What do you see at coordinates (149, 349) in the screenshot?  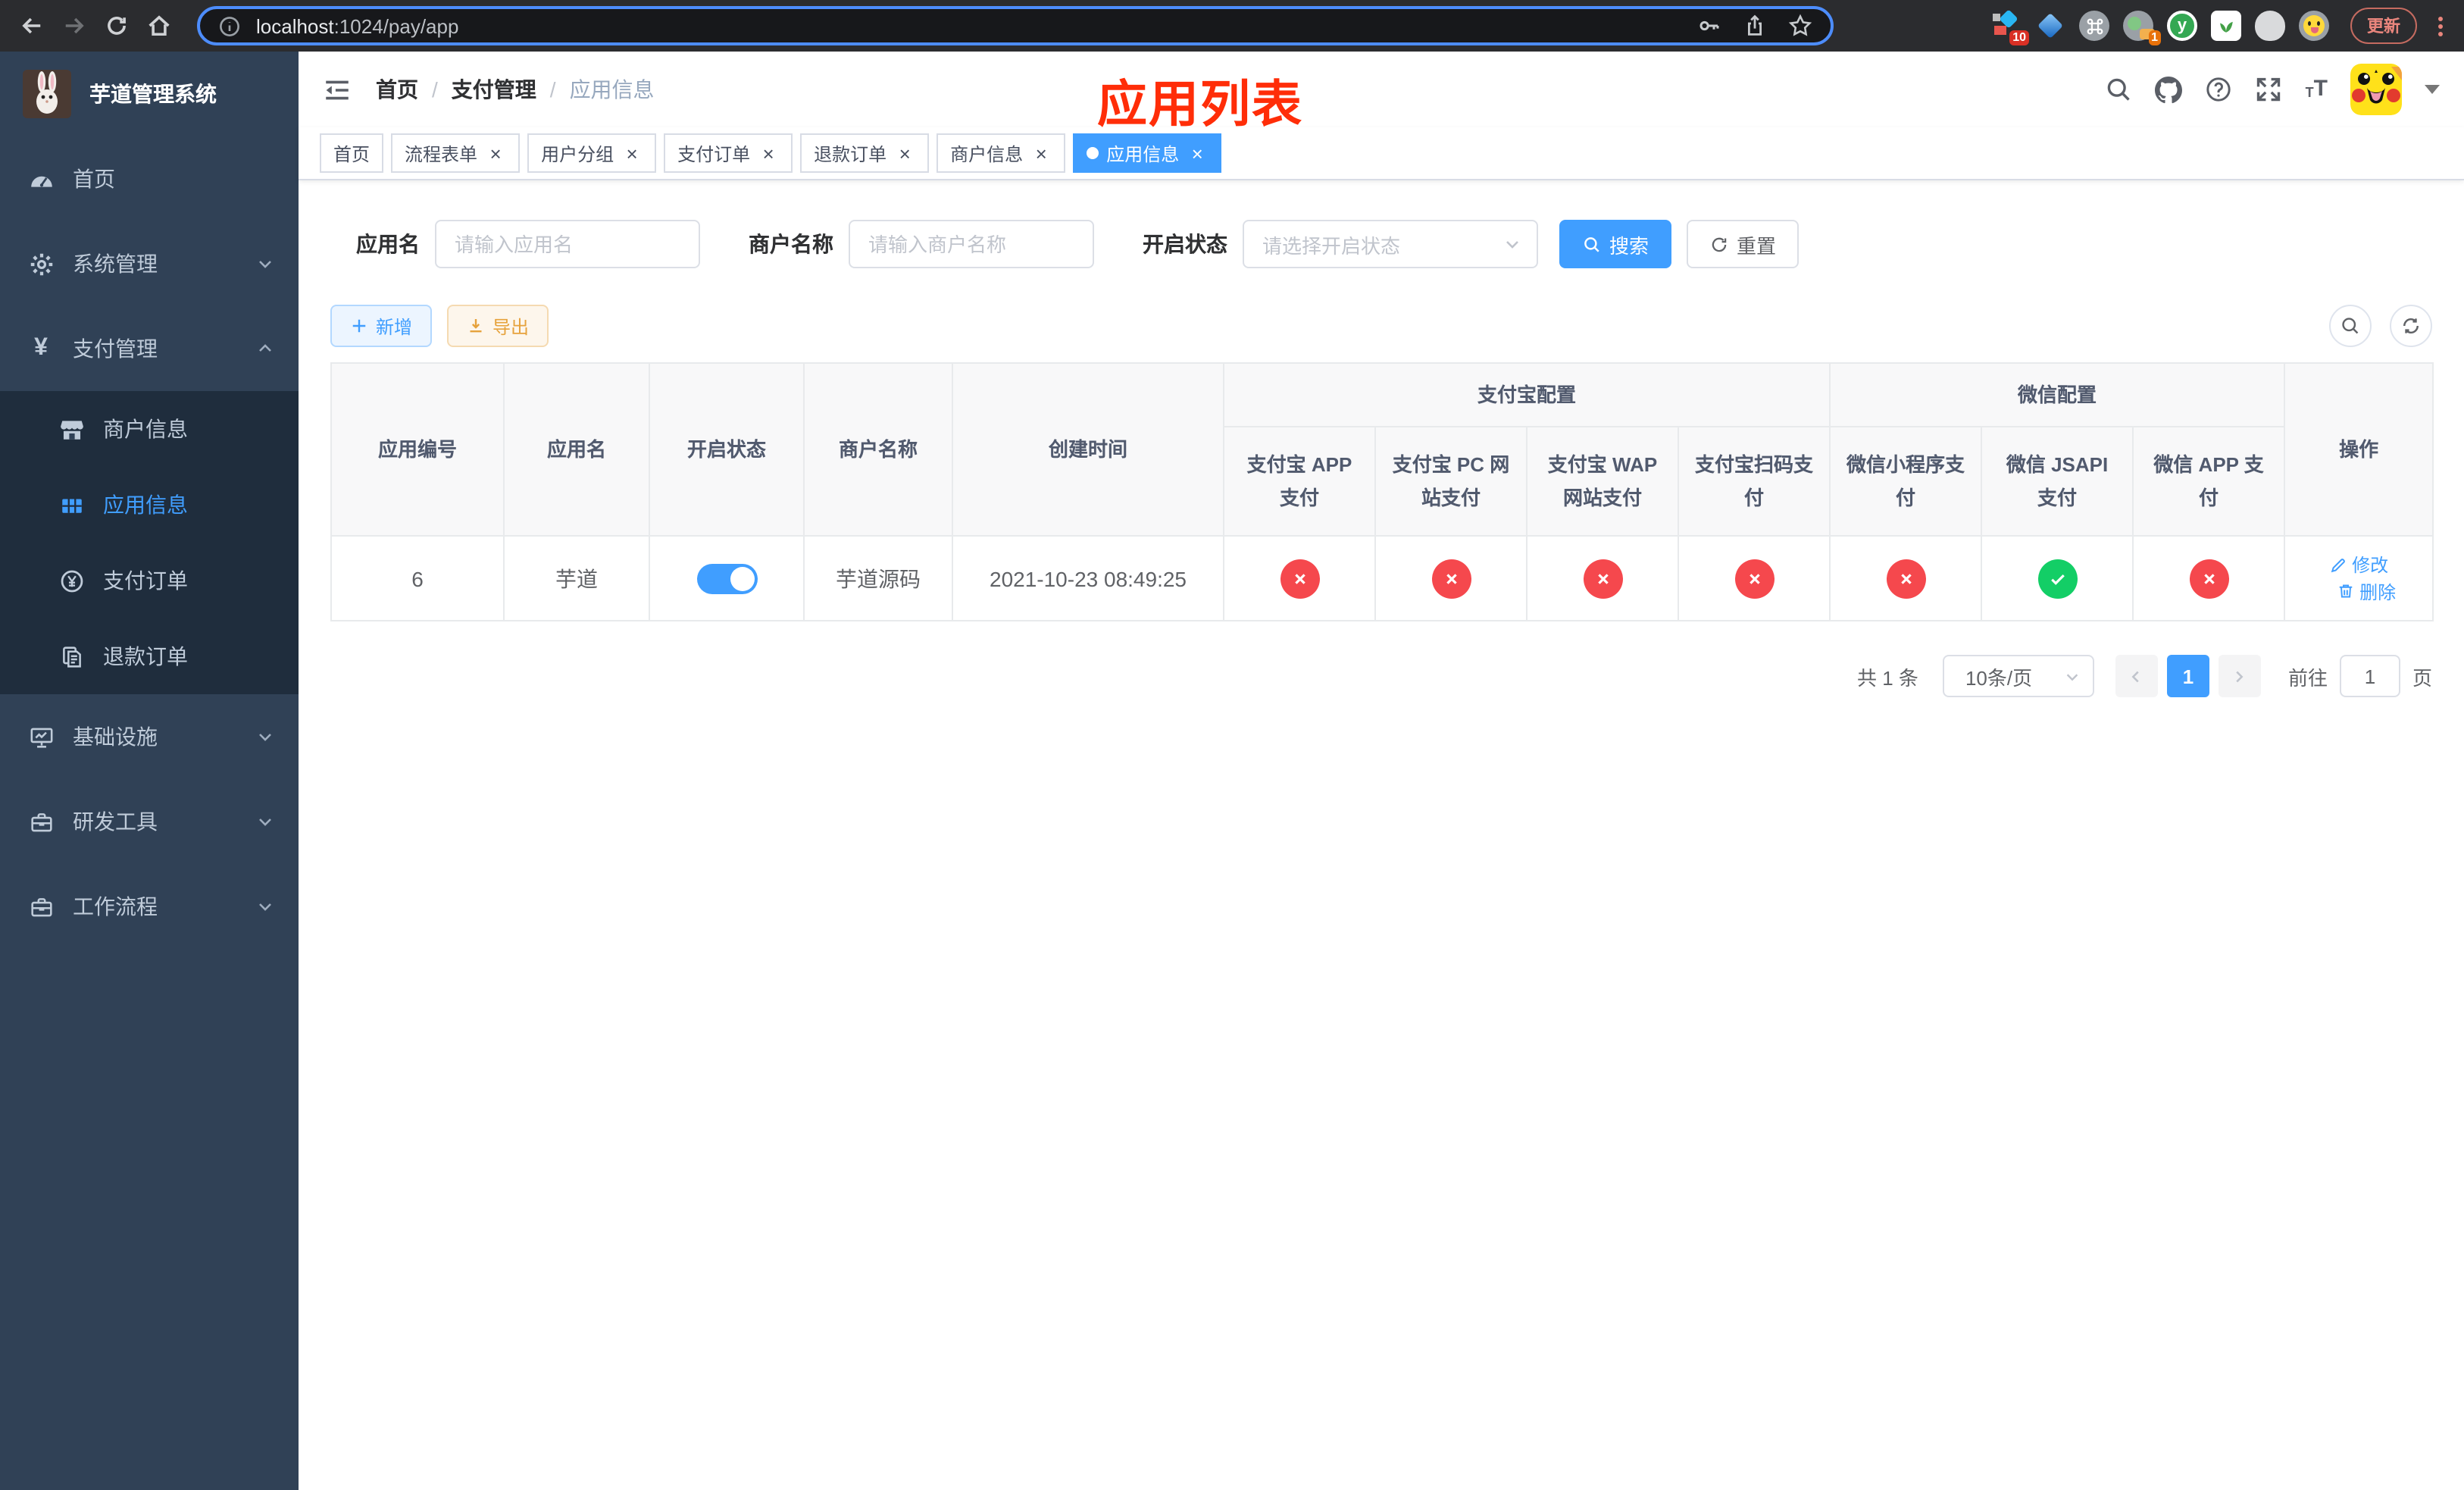 I see `sidebar-item-payment: ¥ 支付管理` at bounding box center [149, 349].